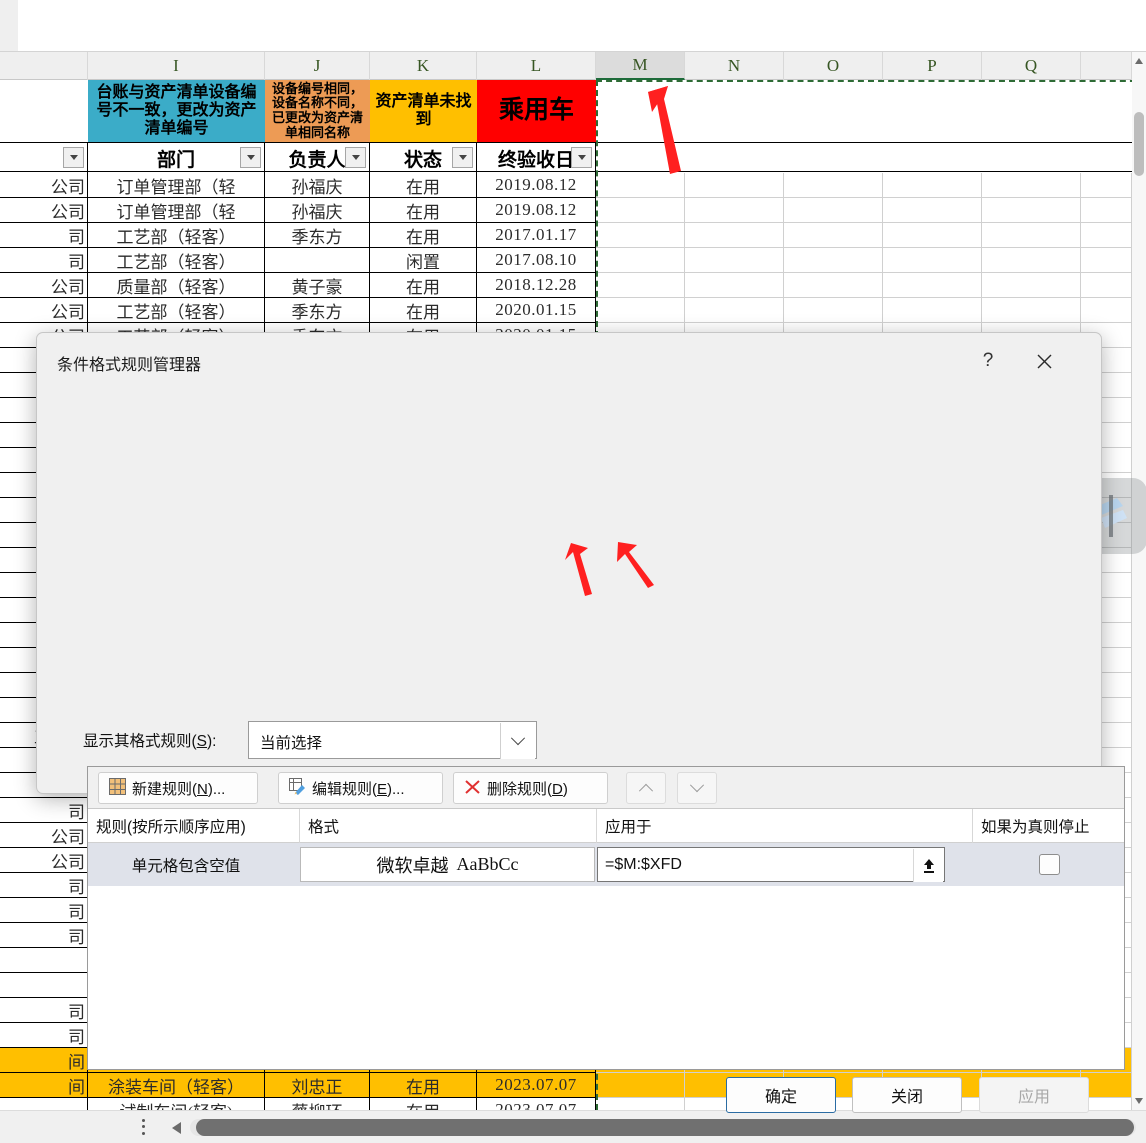 This screenshot has height=1143, width=1146. Describe the element at coordinates (988, 361) in the screenshot. I see `help-icon: ?` at that location.